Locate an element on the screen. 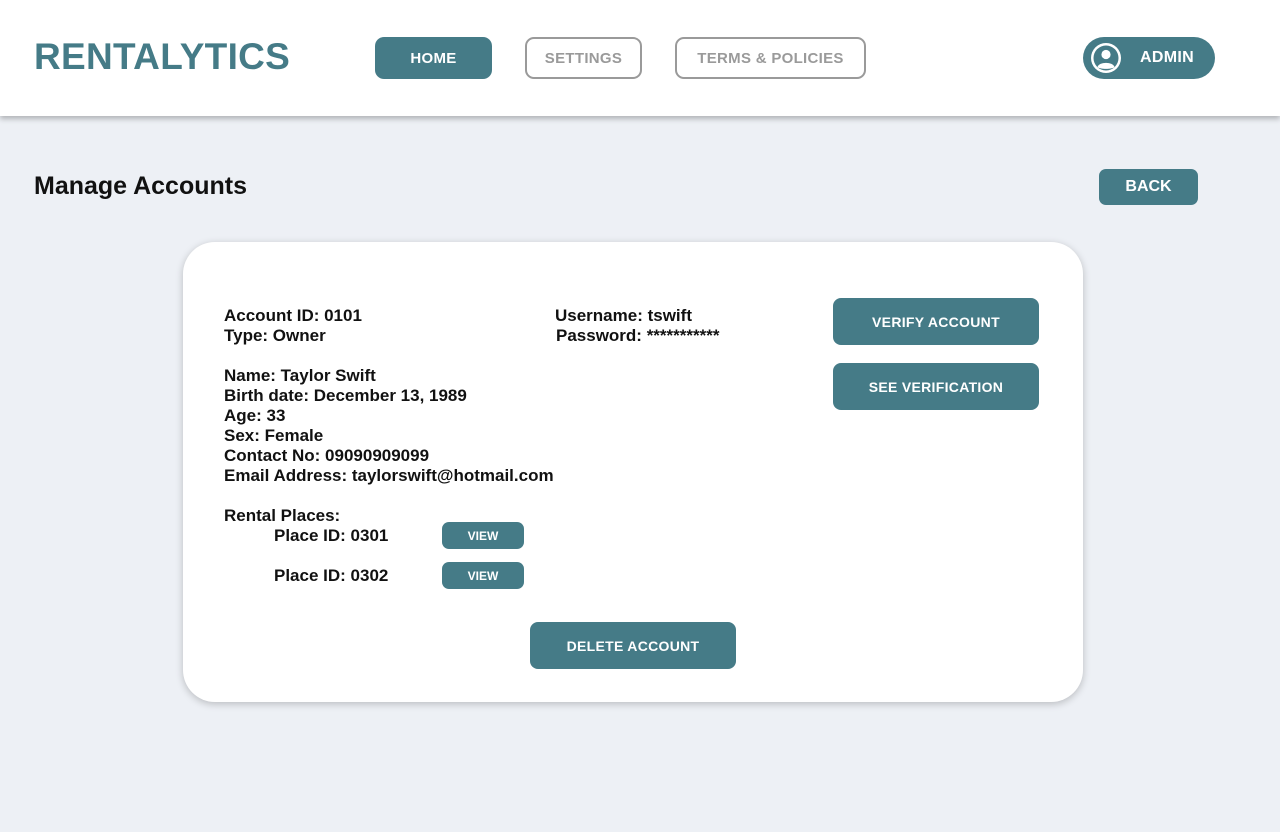 The image size is (1280, 832). page-title: Manage Accounts is located at coordinates (141, 186).